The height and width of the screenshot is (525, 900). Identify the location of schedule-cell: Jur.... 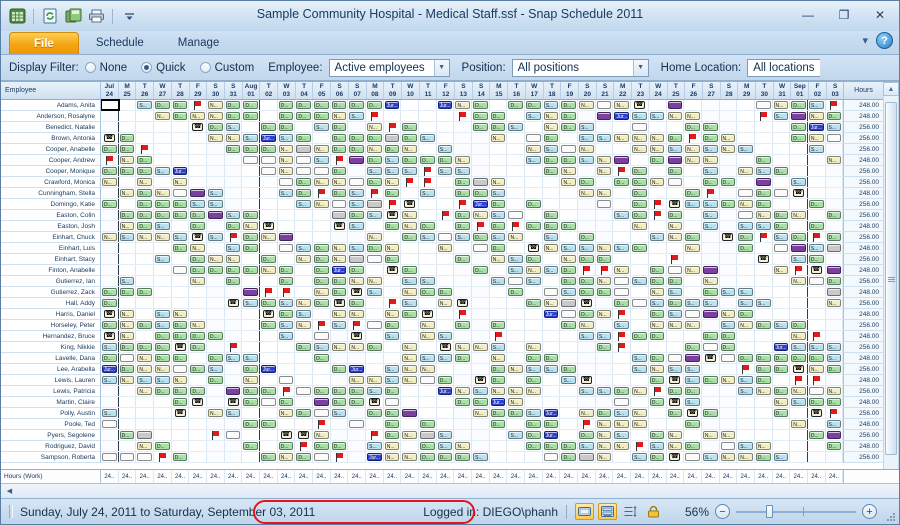
(269, 369).